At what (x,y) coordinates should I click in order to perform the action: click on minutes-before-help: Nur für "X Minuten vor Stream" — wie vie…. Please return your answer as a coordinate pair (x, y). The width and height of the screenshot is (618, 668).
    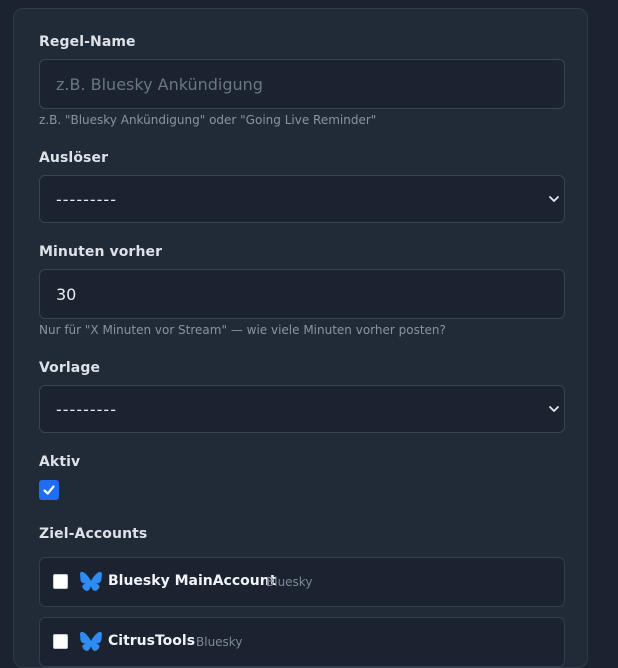
    Looking at the image, I should click on (242, 330).